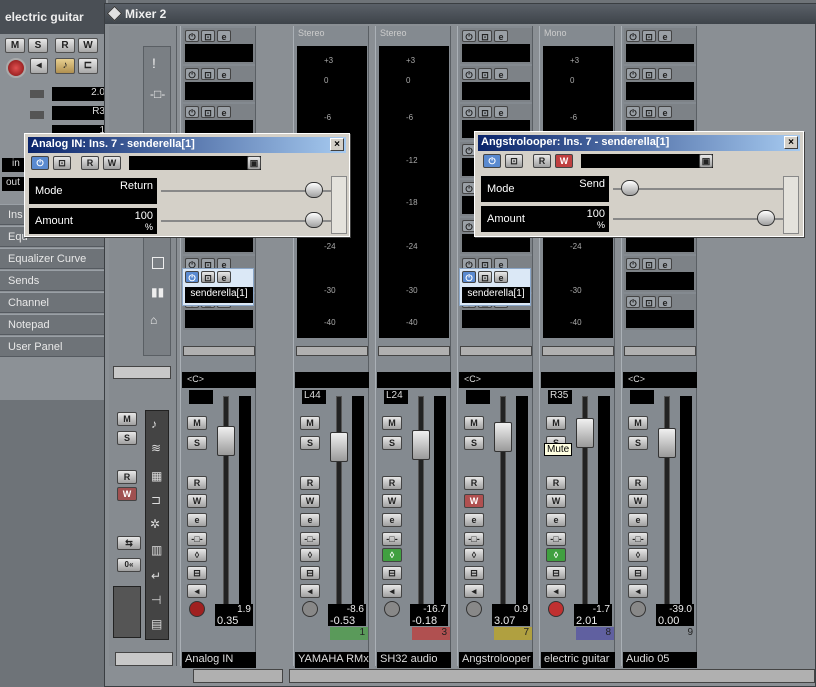 The width and height of the screenshot is (816, 687). Describe the element at coordinates (578, 660) in the screenshot. I see `channel-name: electric guitar` at that location.